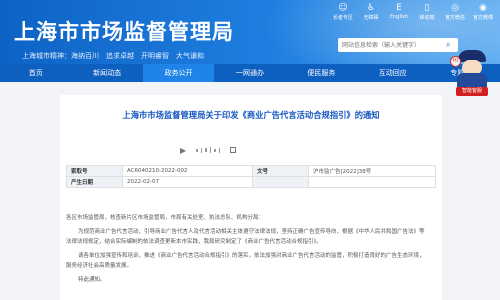  I want to click on meta-value: AC6040210-2022-002, so click(187, 171).